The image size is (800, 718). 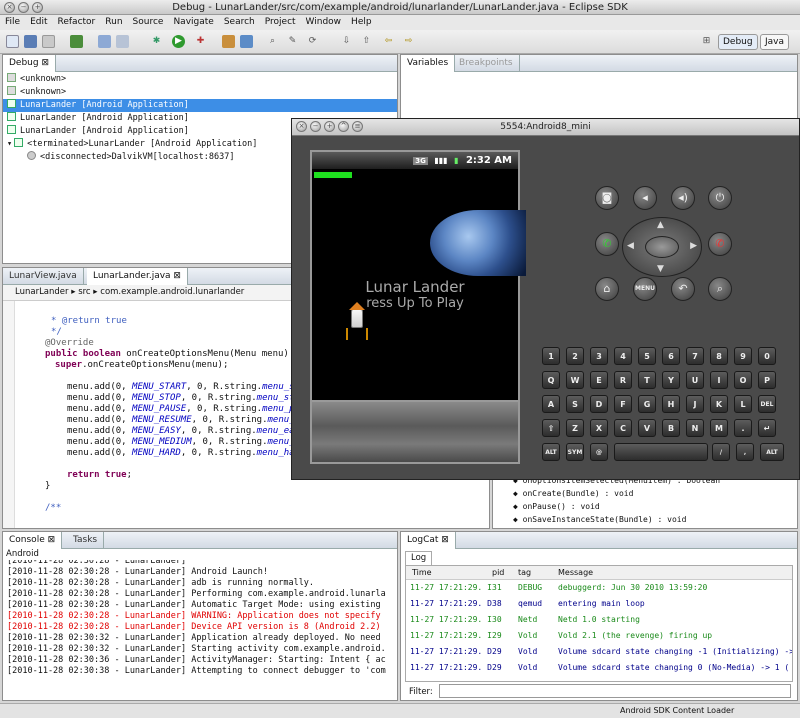 What do you see at coordinates (346, 41) in the screenshot?
I see `next-annotation-icon: ⇩` at bounding box center [346, 41].